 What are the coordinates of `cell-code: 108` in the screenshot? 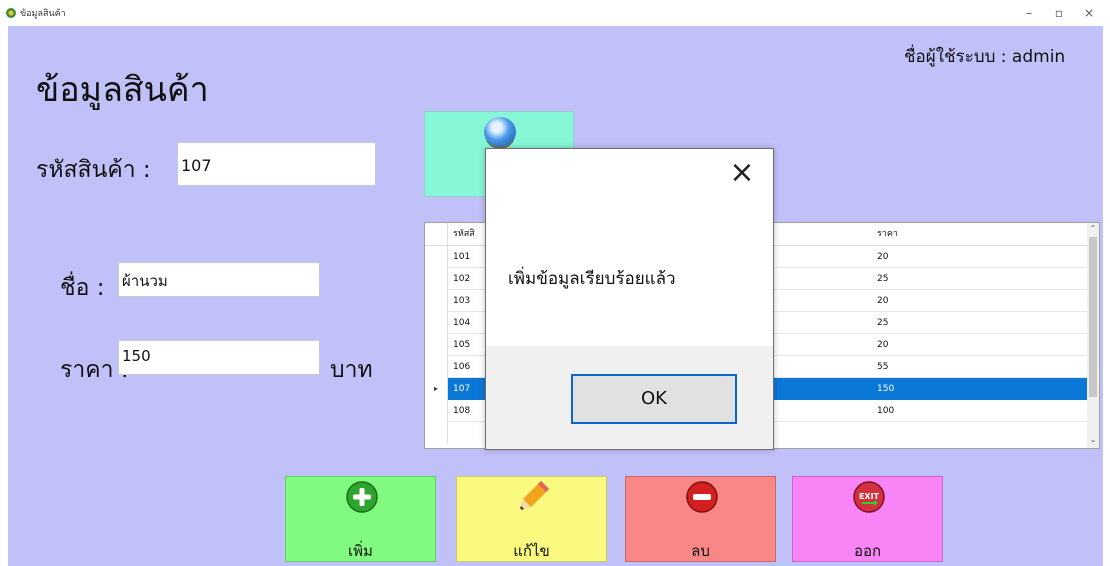 It's located at (462, 411).